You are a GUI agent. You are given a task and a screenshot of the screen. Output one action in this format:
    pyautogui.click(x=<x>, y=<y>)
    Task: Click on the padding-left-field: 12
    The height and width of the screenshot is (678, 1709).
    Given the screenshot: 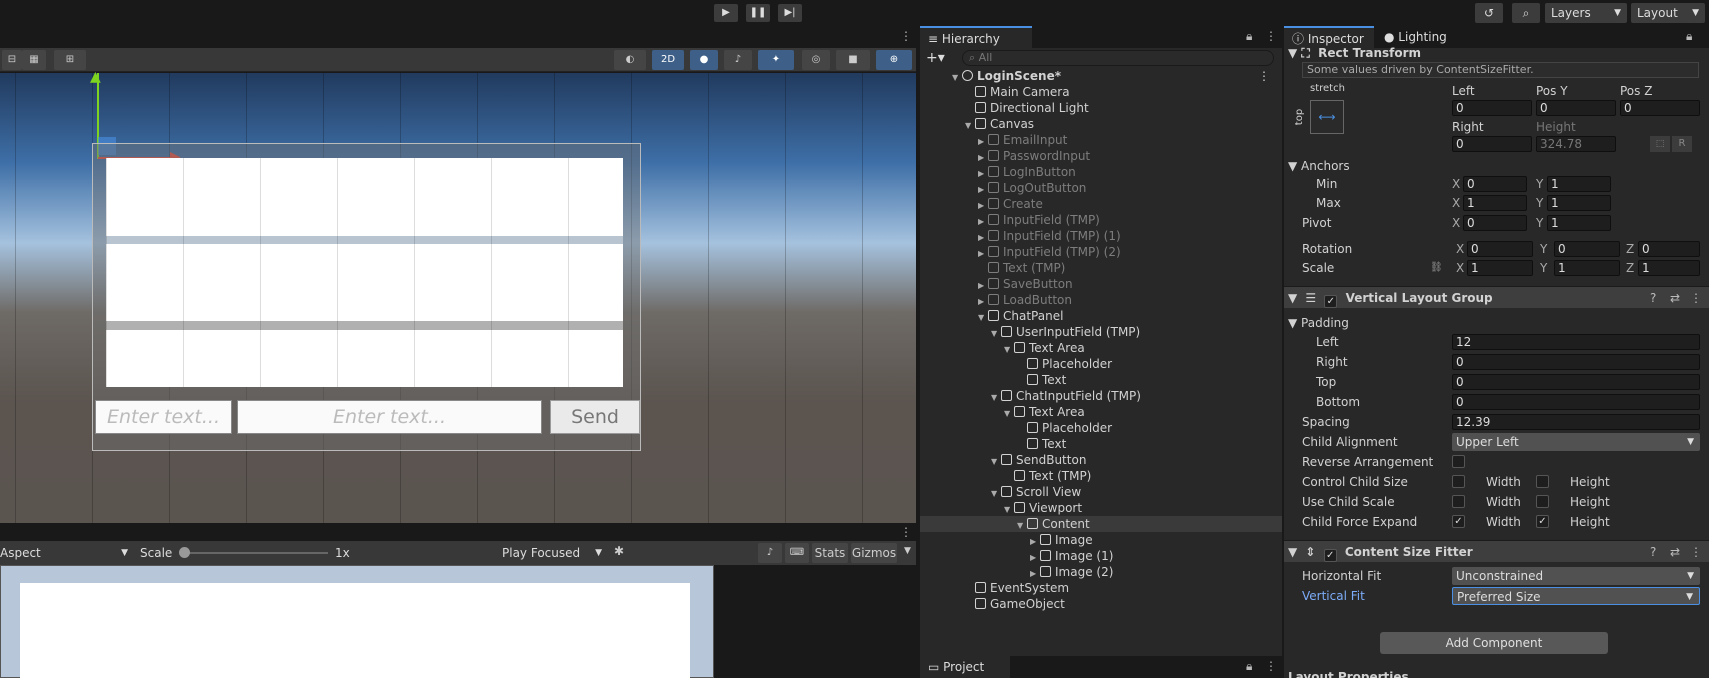 What is the action you would take?
    pyautogui.click(x=1576, y=342)
    